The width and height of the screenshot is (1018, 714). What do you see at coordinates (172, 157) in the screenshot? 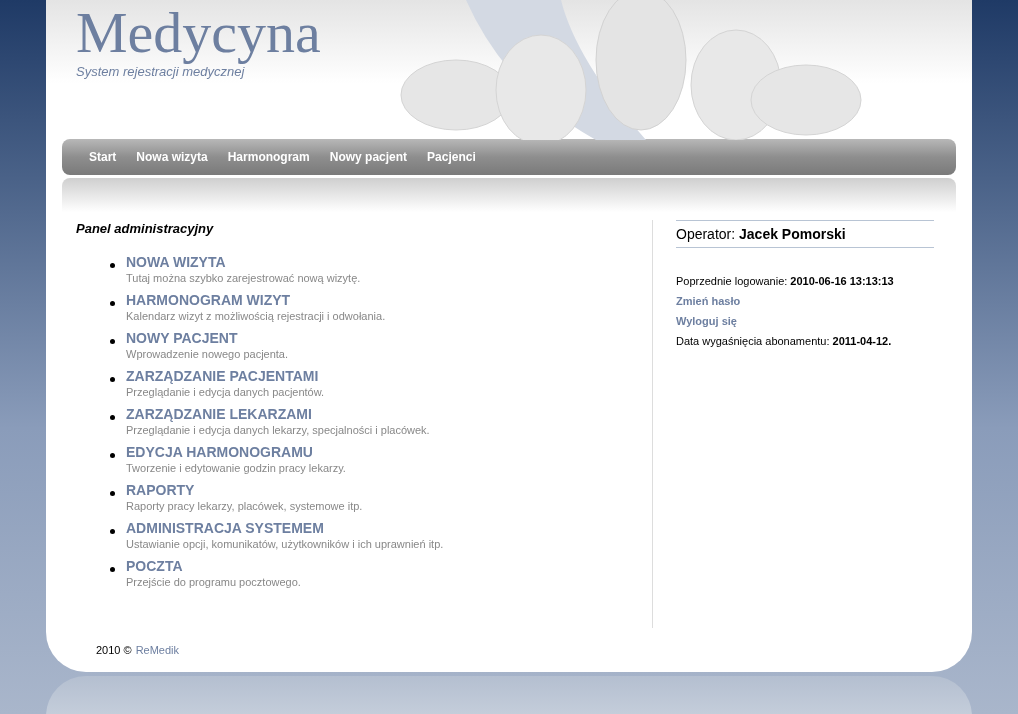
I see `nav-link: Nowa wizyta` at bounding box center [172, 157].